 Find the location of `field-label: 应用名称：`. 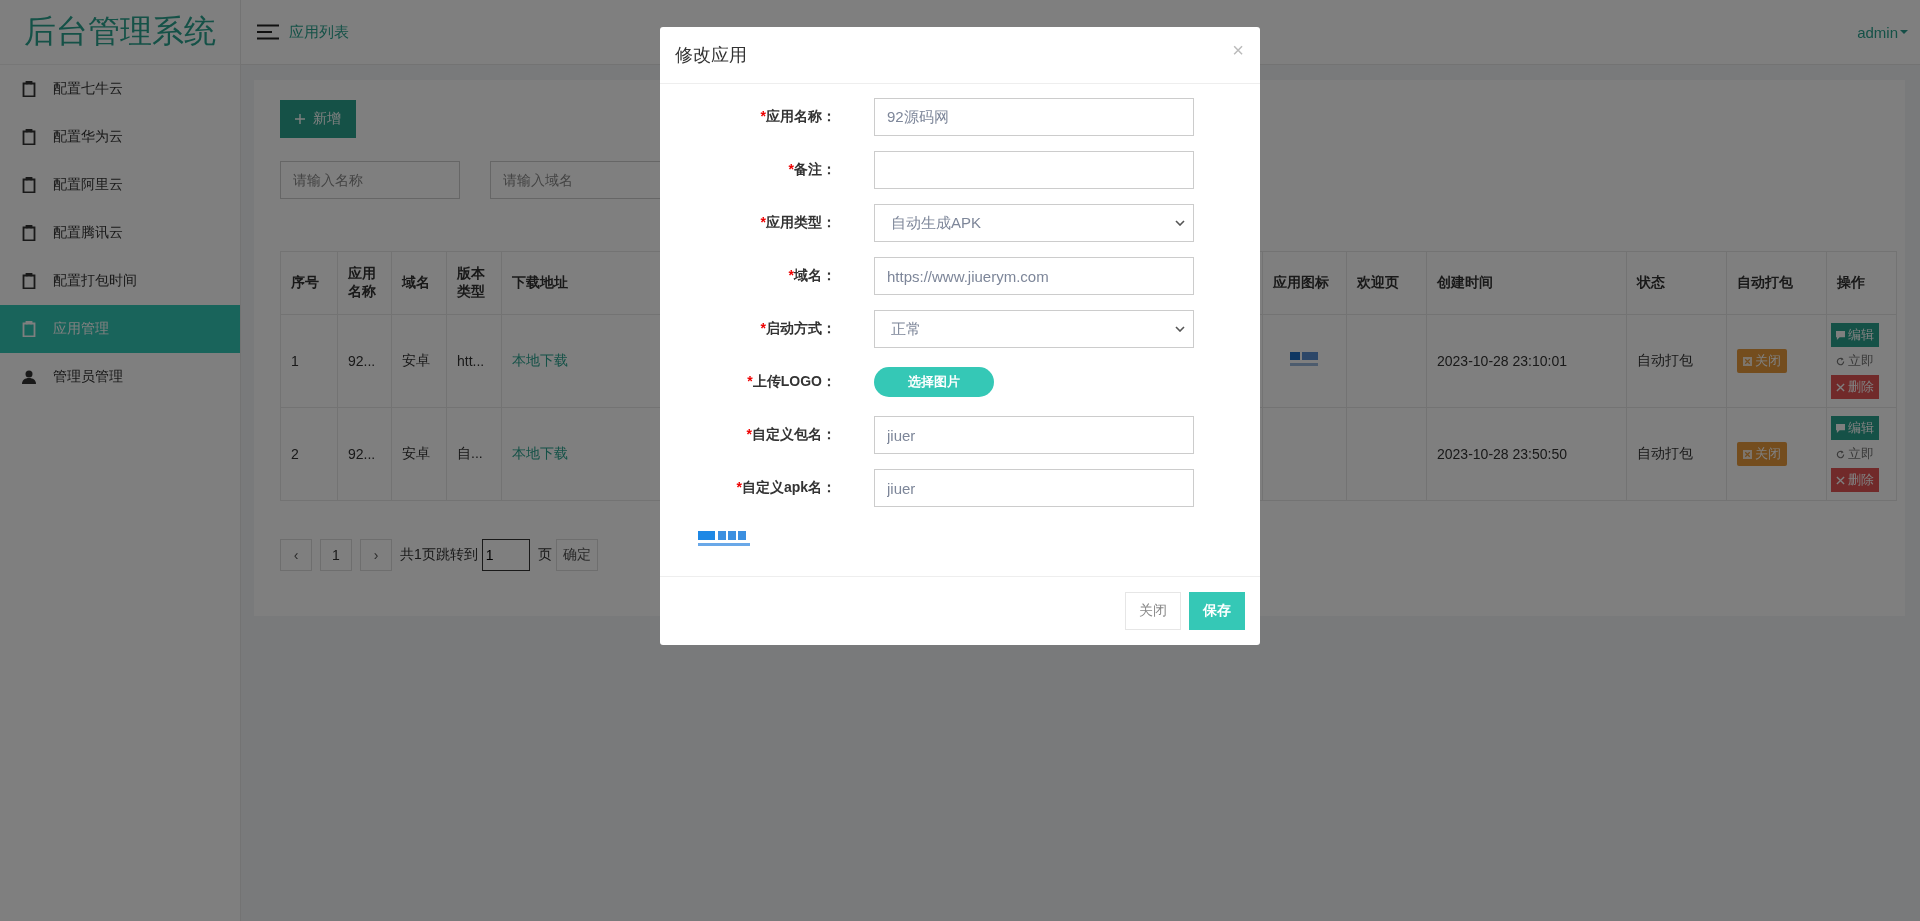

field-label: 应用名称： is located at coordinates (801, 116).